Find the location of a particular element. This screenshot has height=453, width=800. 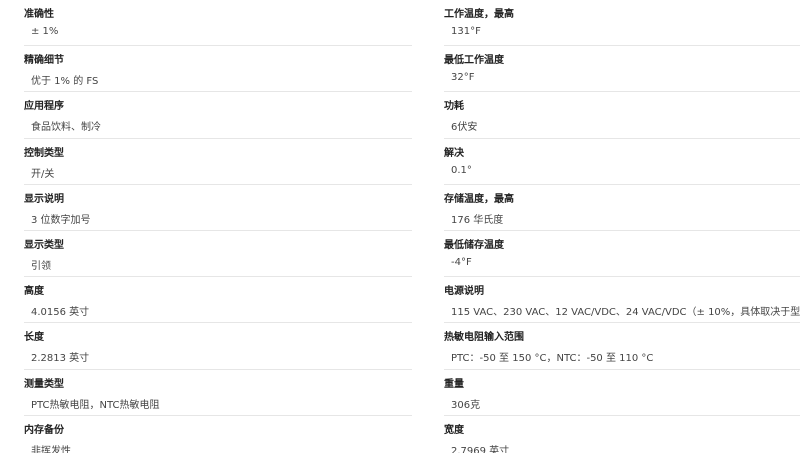

spec-value: 0.1° is located at coordinates (461, 170).